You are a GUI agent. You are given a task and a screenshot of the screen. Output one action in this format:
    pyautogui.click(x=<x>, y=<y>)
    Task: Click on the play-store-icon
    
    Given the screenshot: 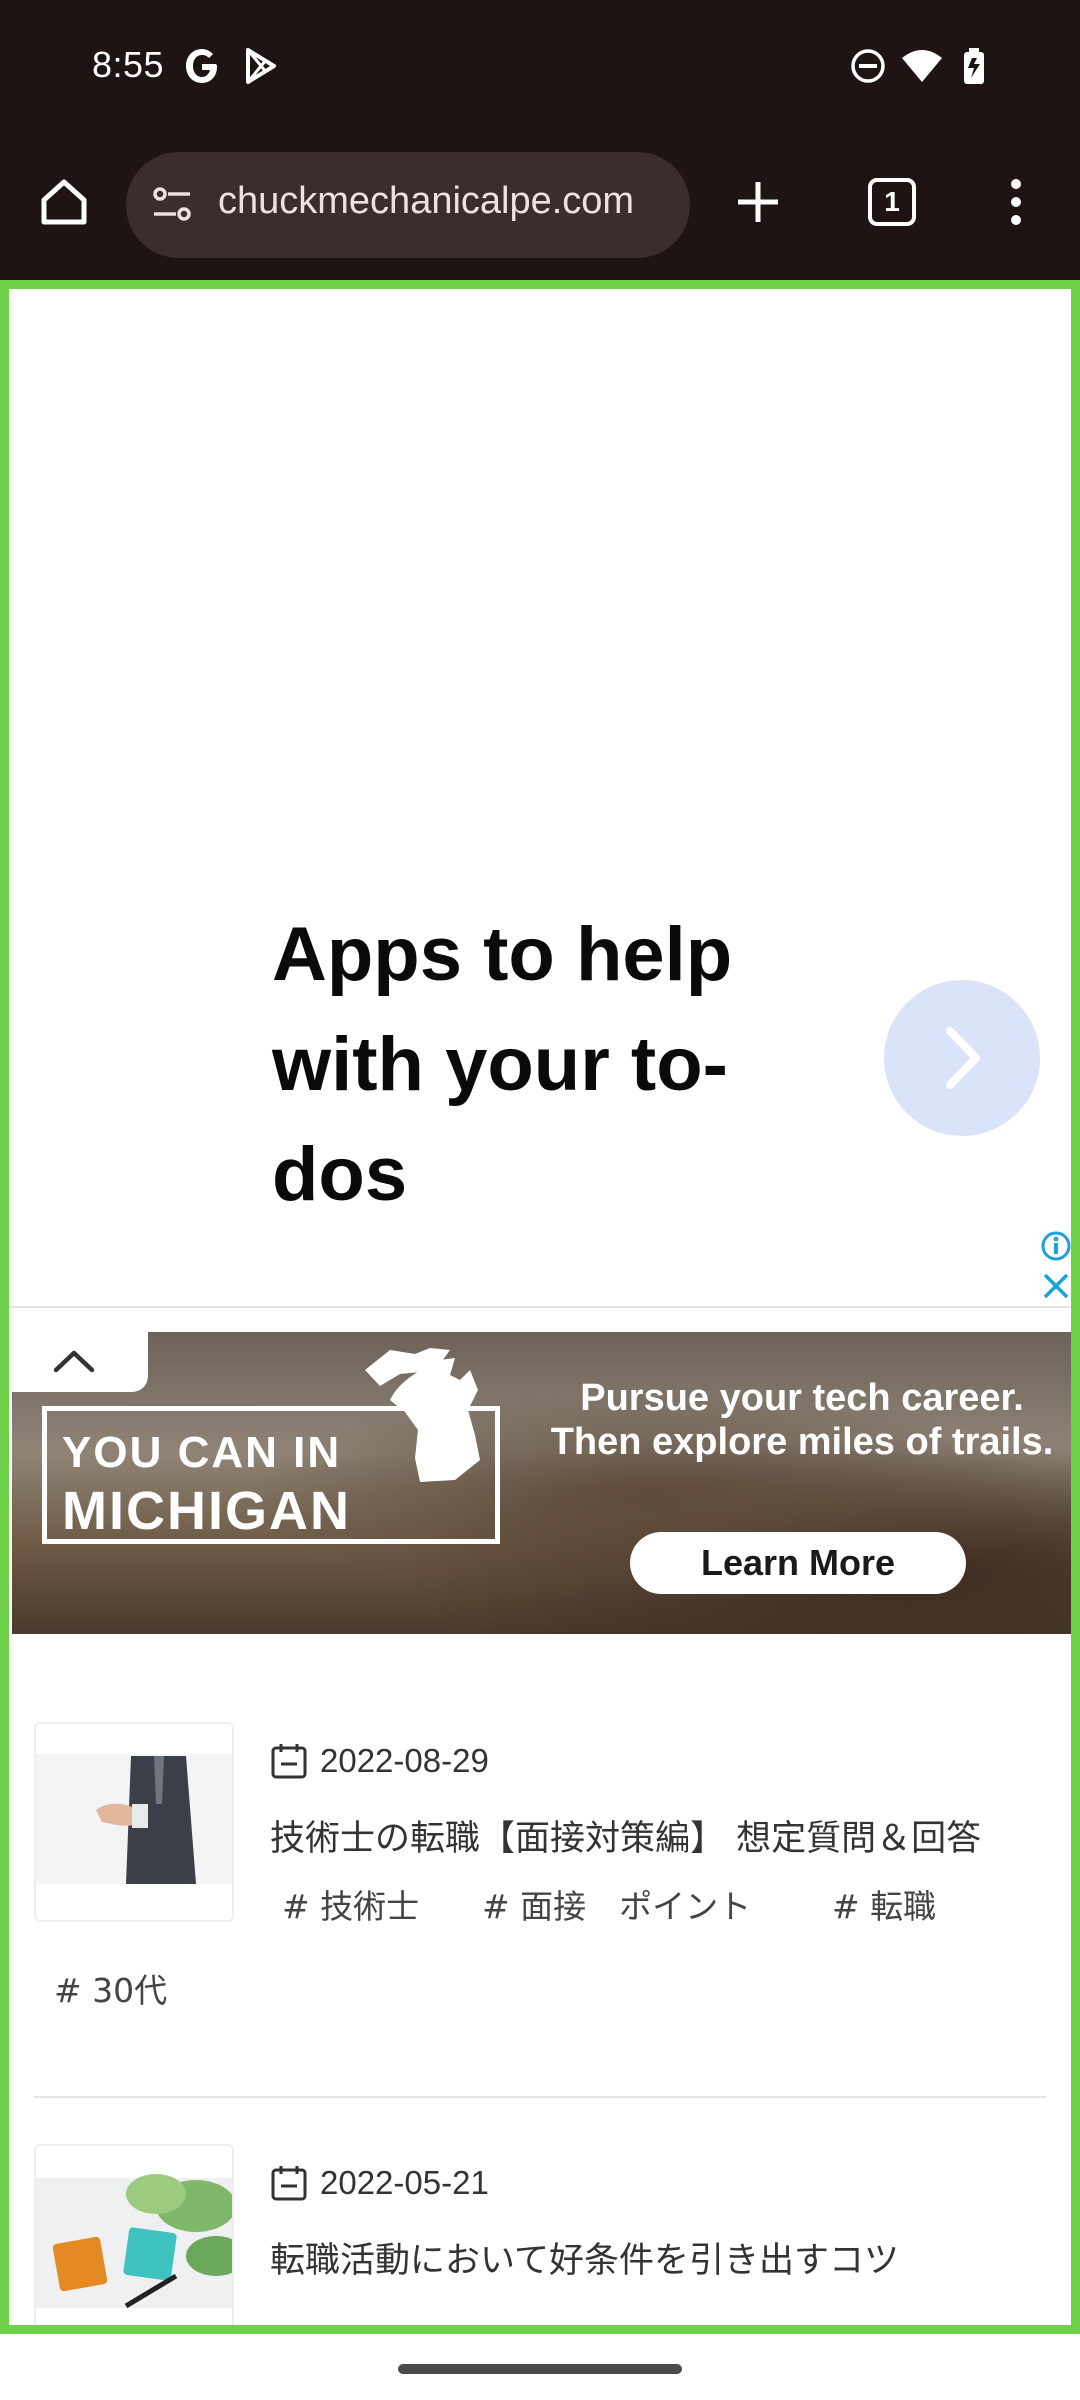 What is the action you would take?
    pyautogui.click(x=260, y=66)
    